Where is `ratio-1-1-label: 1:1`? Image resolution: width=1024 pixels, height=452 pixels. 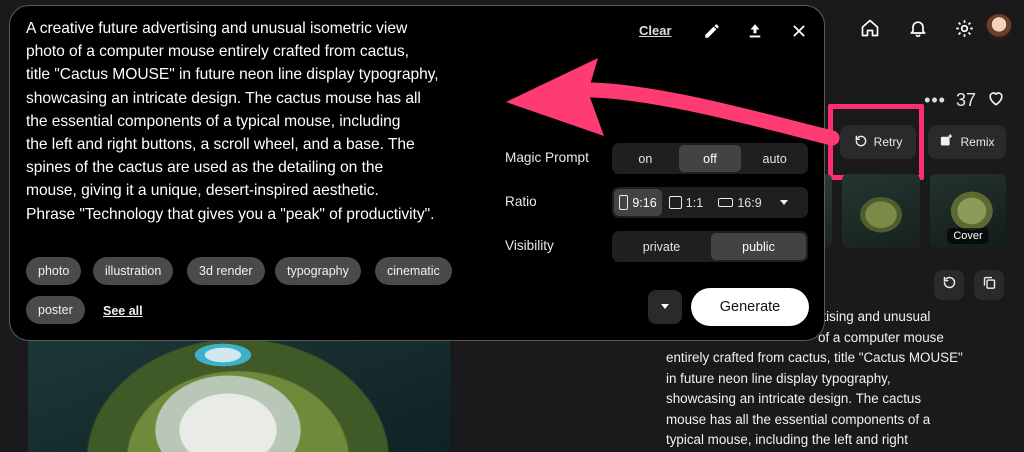 ratio-1-1-label: 1:1 is located at coordinates (694, 202).